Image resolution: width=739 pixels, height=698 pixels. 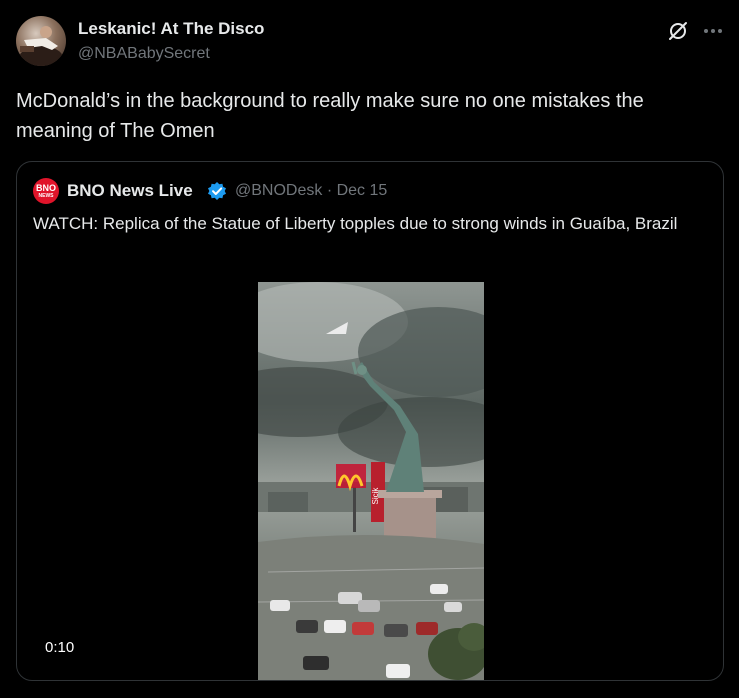 What do you see at coordinates (130, 191) in the screenshot?
I see `quoted-author-name: BNO News Live` at bounding box center [130, 191].